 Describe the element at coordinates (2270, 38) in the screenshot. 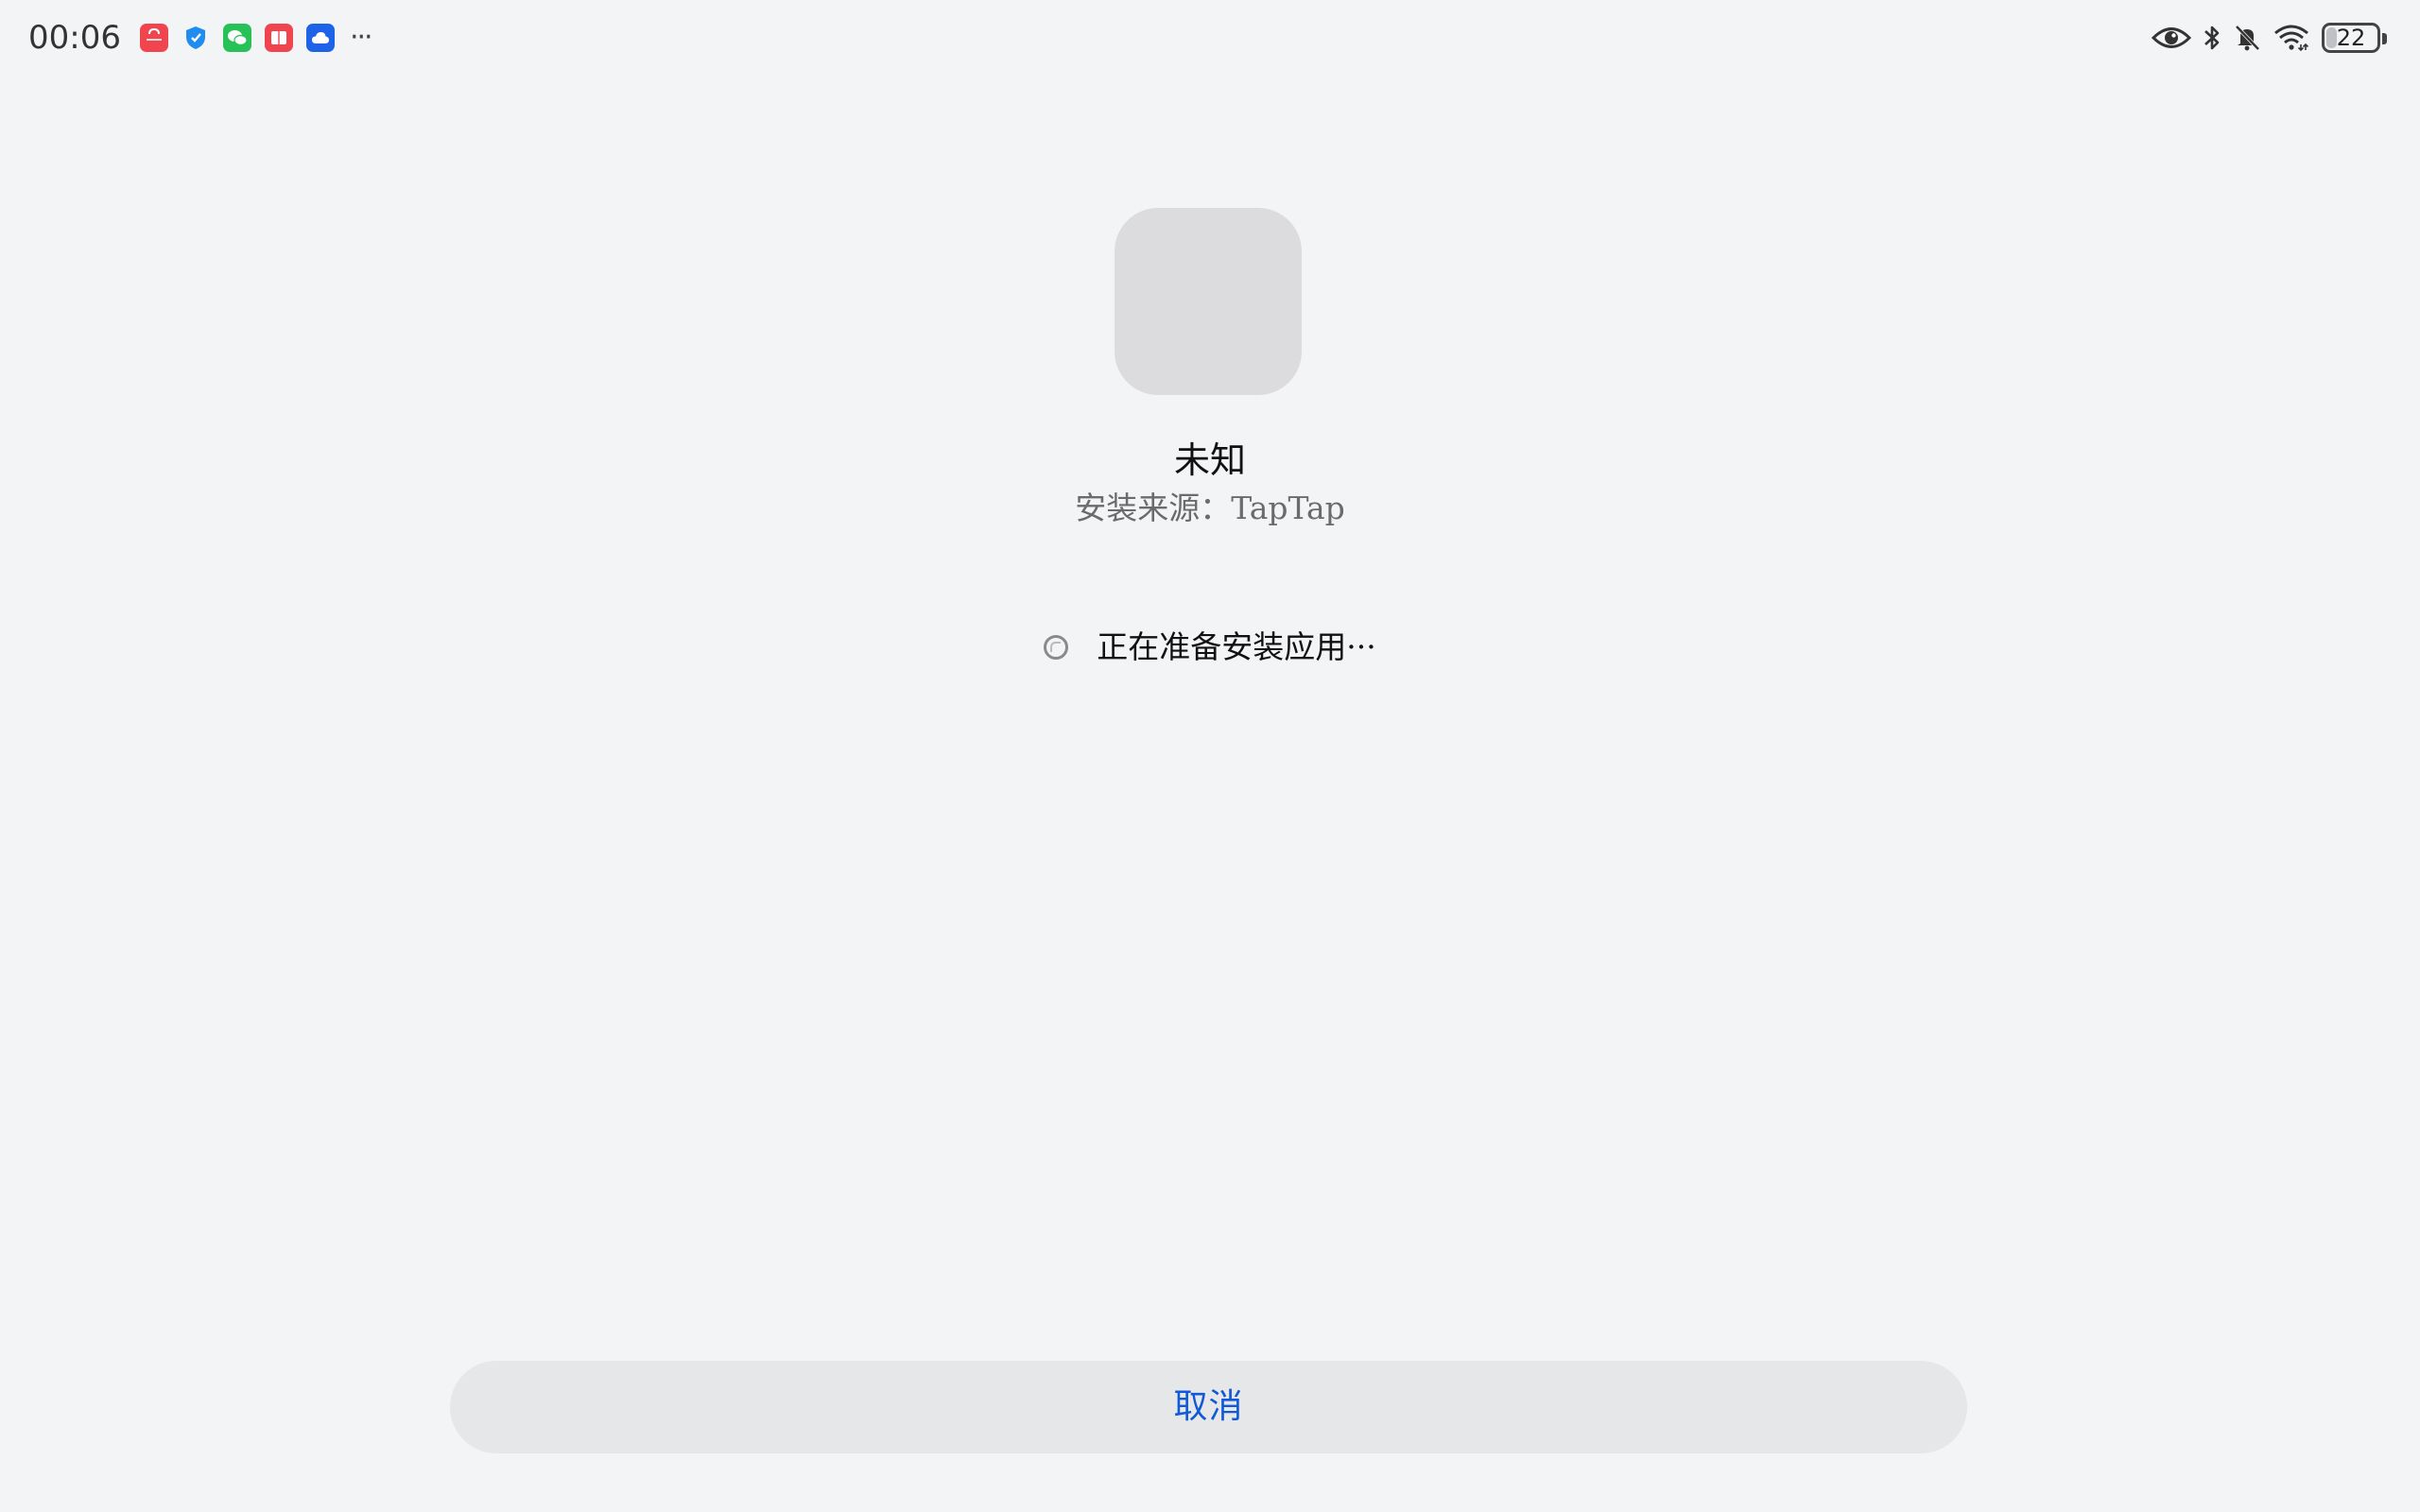

I see `status-right: 22` at that location.